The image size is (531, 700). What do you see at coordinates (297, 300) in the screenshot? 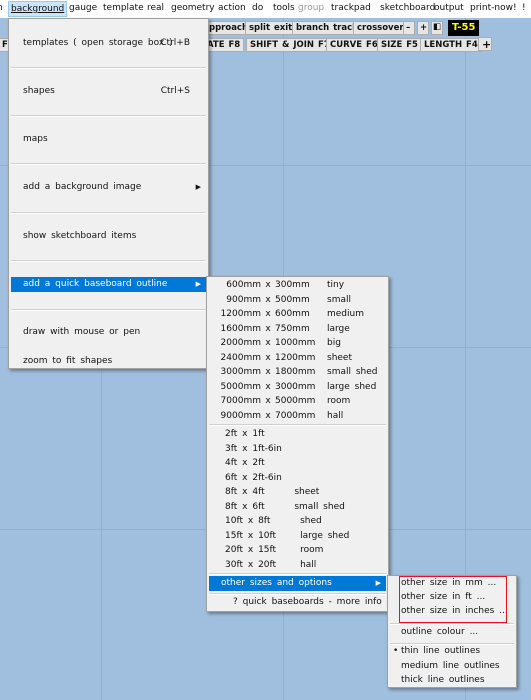
I see `baseboard-metric-item: 900mm x 500mm small` at bounding box center [297, 300].